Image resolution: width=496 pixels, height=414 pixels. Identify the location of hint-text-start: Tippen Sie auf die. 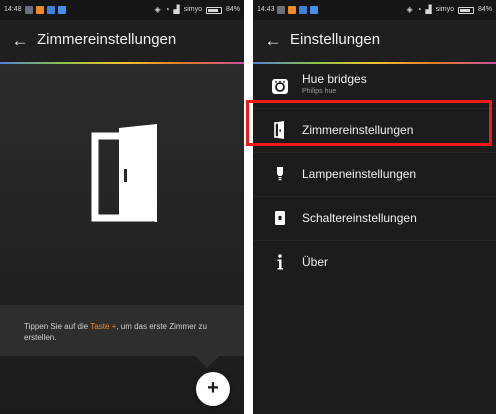
(57, 326).